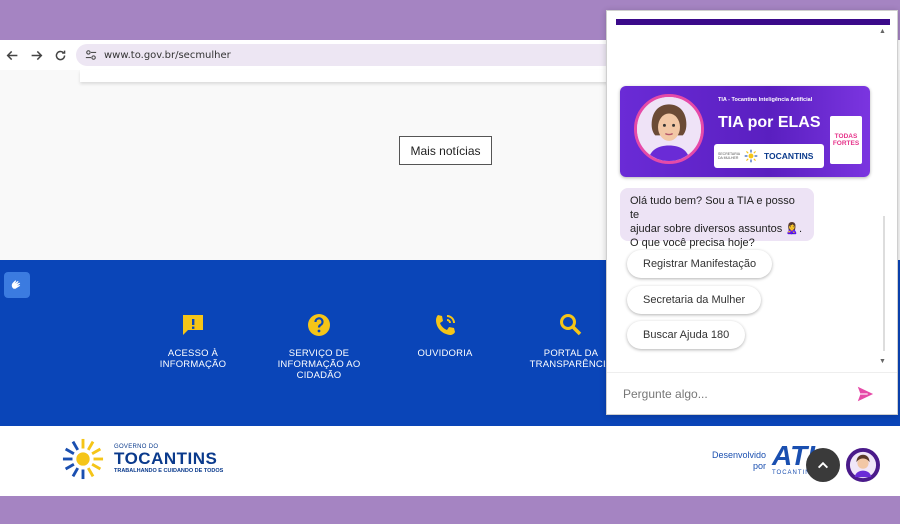 The image size is (900, 524). I want to click on url-text: www.to.gov.br/secmulher, so click(167, 55).